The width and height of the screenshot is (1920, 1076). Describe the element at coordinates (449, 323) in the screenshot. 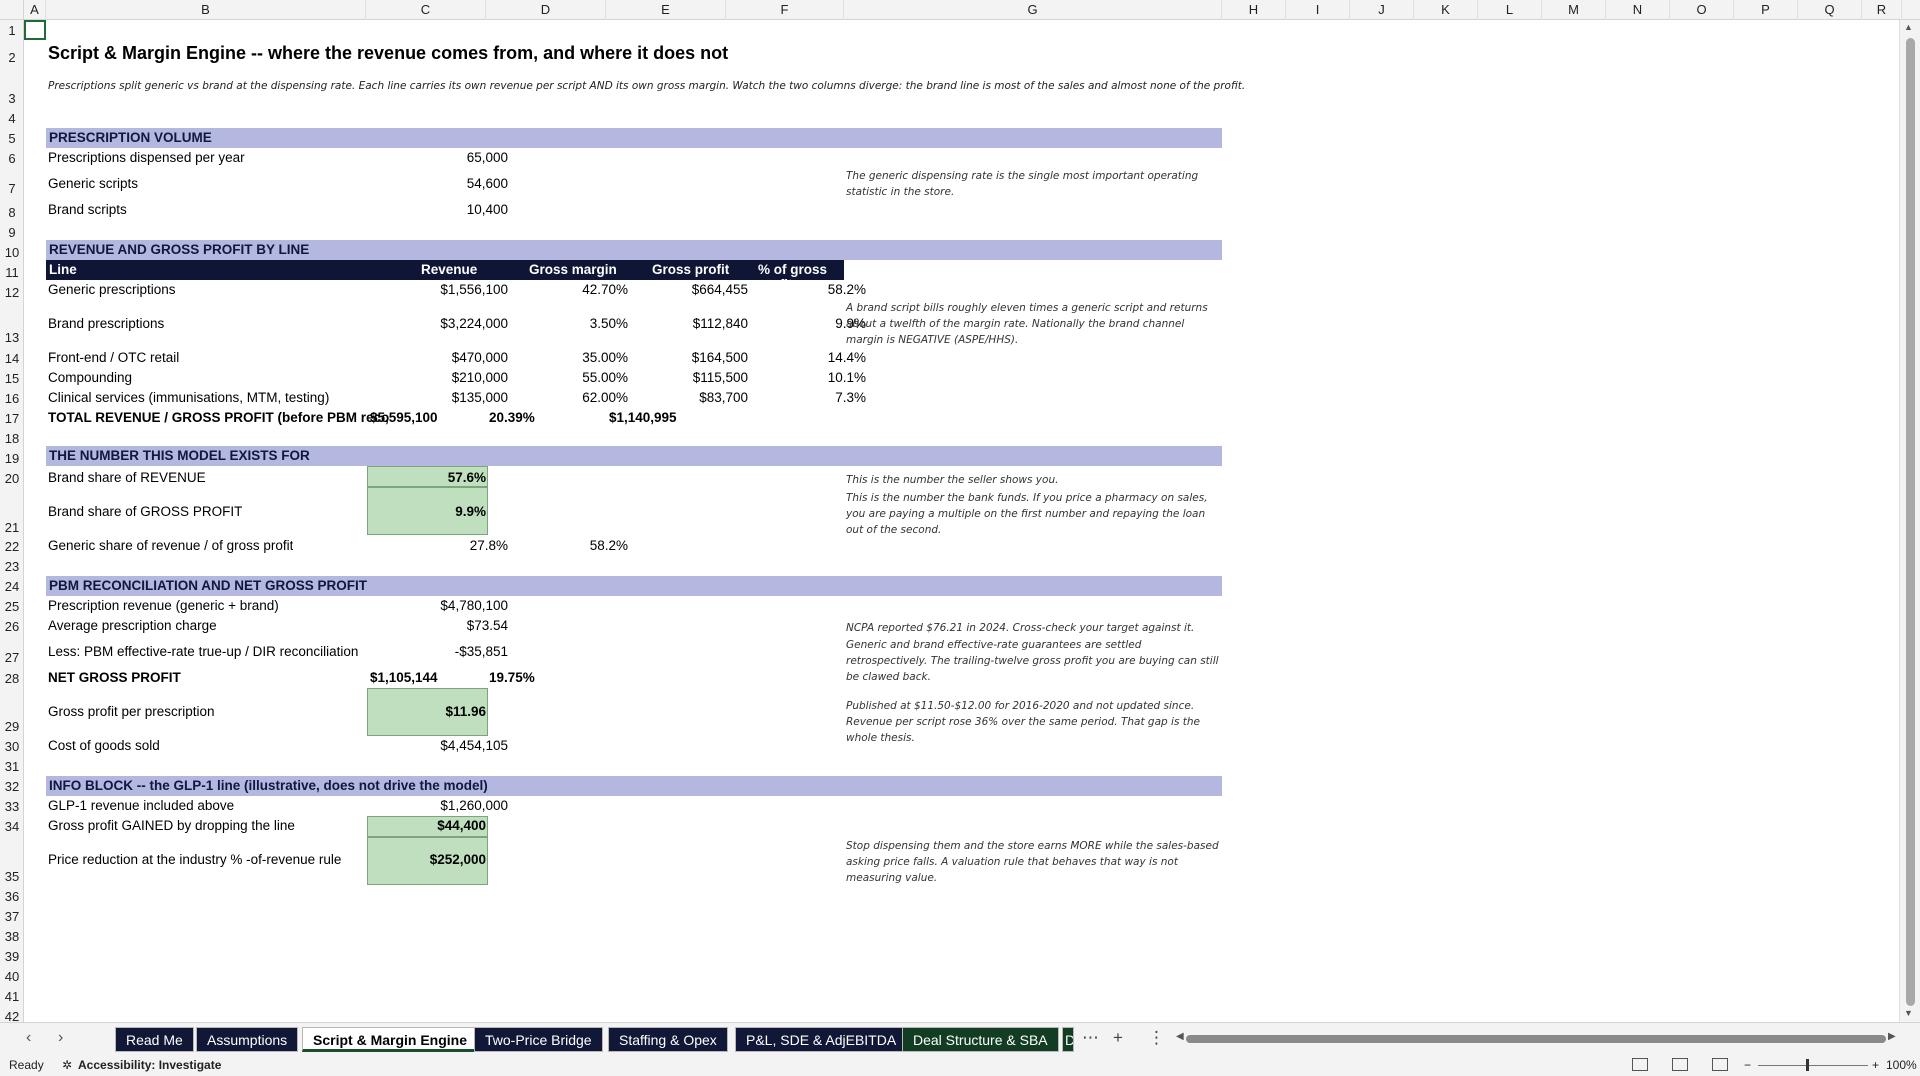

I see `revenue-cell: $3,224,000` at that location.